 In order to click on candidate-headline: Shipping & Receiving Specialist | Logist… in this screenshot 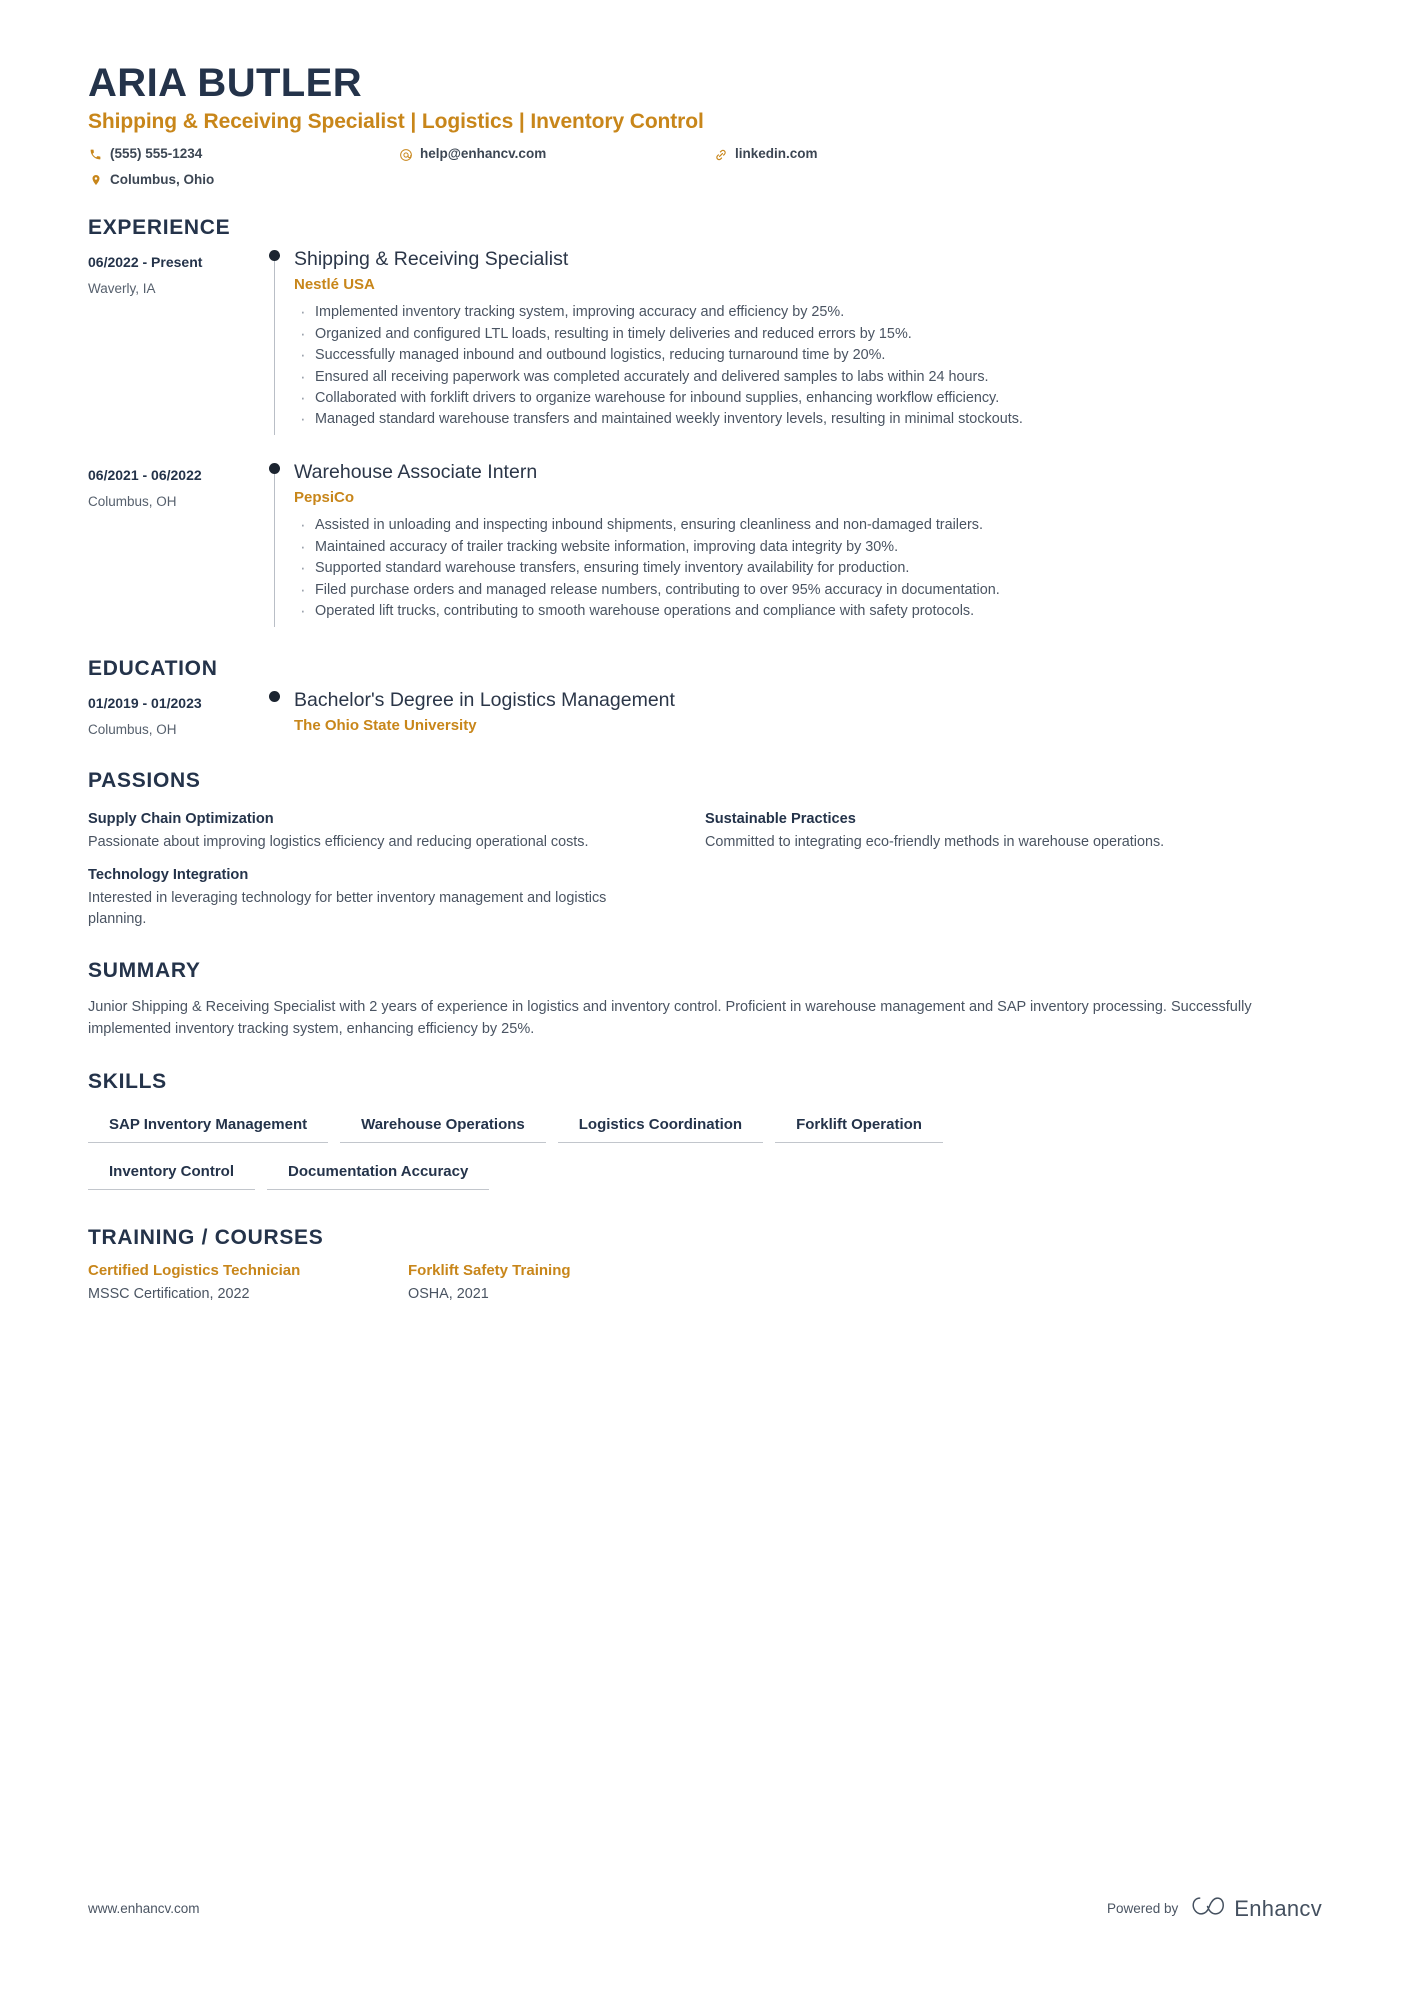, I will do `click(396, 122)`.